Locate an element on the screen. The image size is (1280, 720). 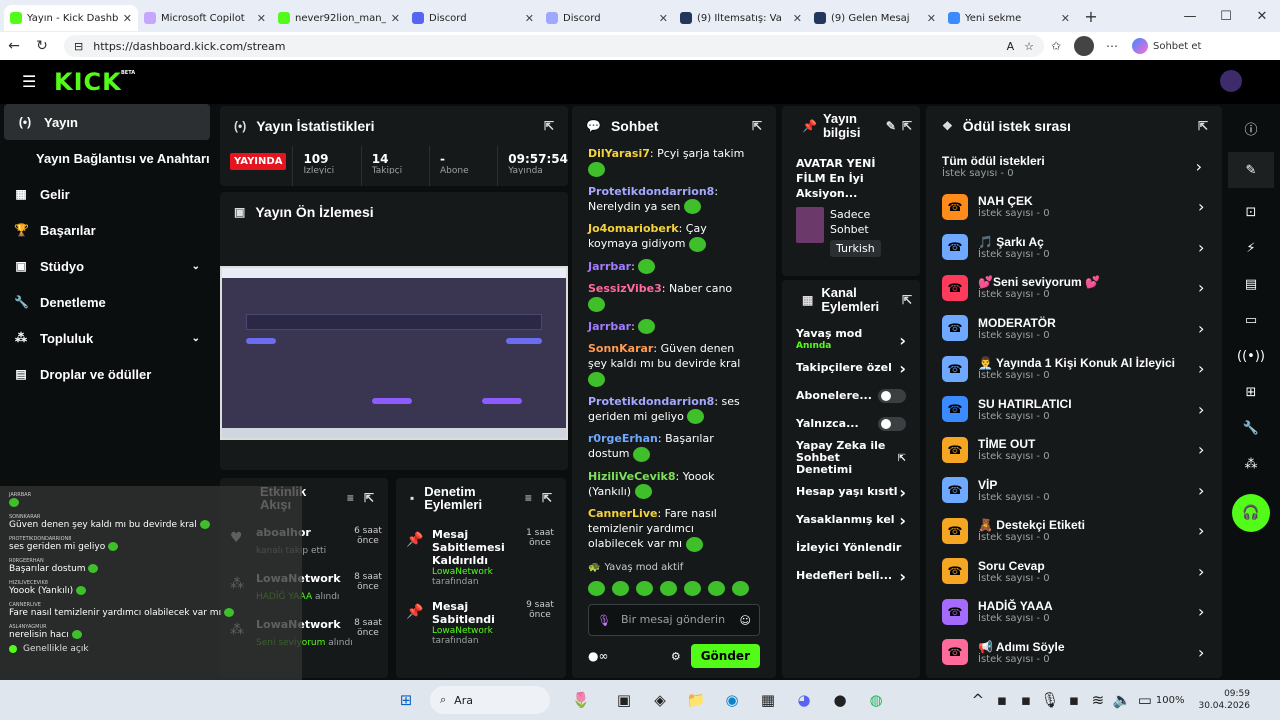
chat-username: r0rgeErhan is located at coordinates (623, 438).